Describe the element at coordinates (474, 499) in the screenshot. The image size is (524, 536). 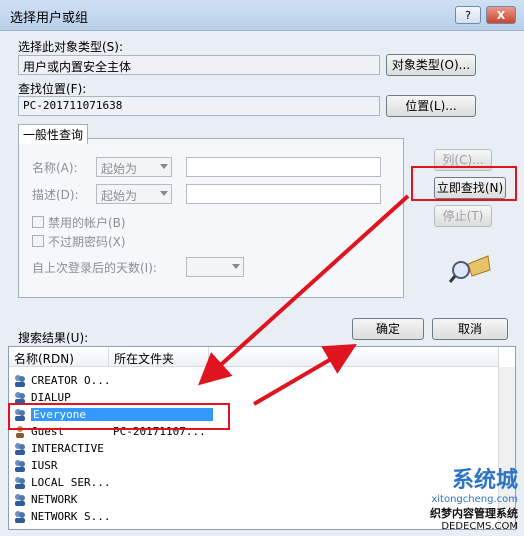
I see `watermark-url: xitongcheng.com` at that location.